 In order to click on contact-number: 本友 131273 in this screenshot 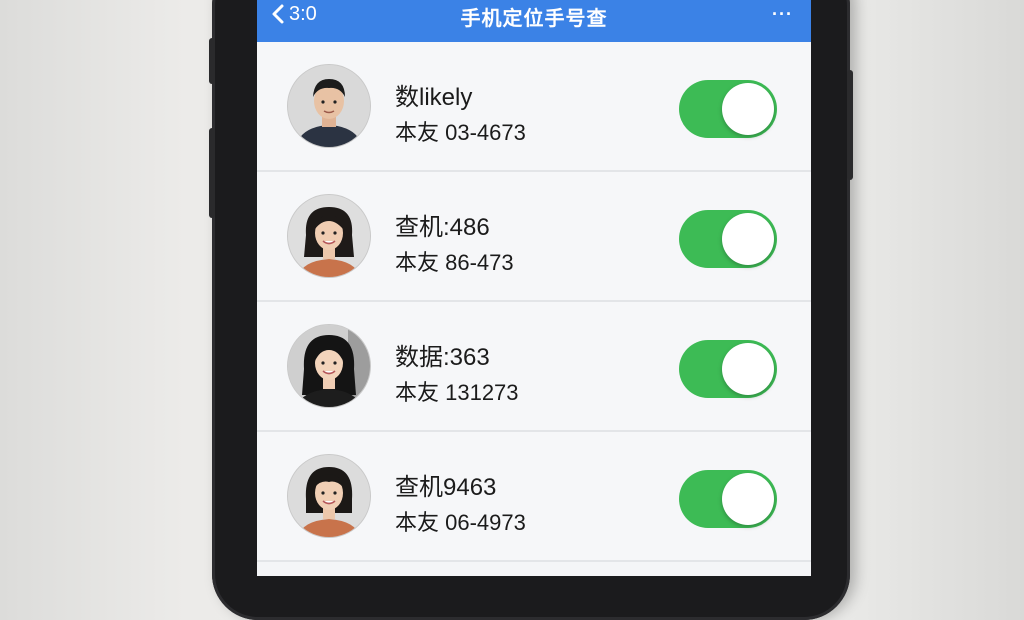, I will do `click(457, 392)`.